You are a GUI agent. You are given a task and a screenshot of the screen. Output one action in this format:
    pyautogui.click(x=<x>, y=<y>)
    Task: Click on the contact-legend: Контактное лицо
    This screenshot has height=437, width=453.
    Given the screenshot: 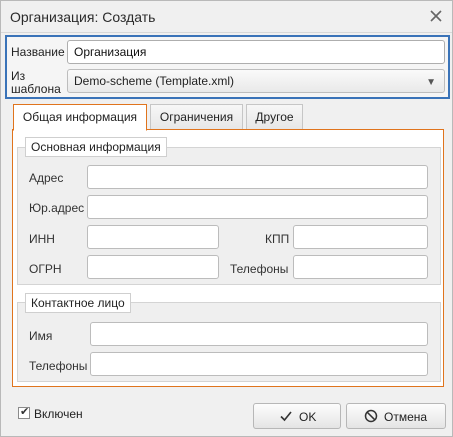 What is the action you would take?
    pyautogui.click(x=78, y=303)
    